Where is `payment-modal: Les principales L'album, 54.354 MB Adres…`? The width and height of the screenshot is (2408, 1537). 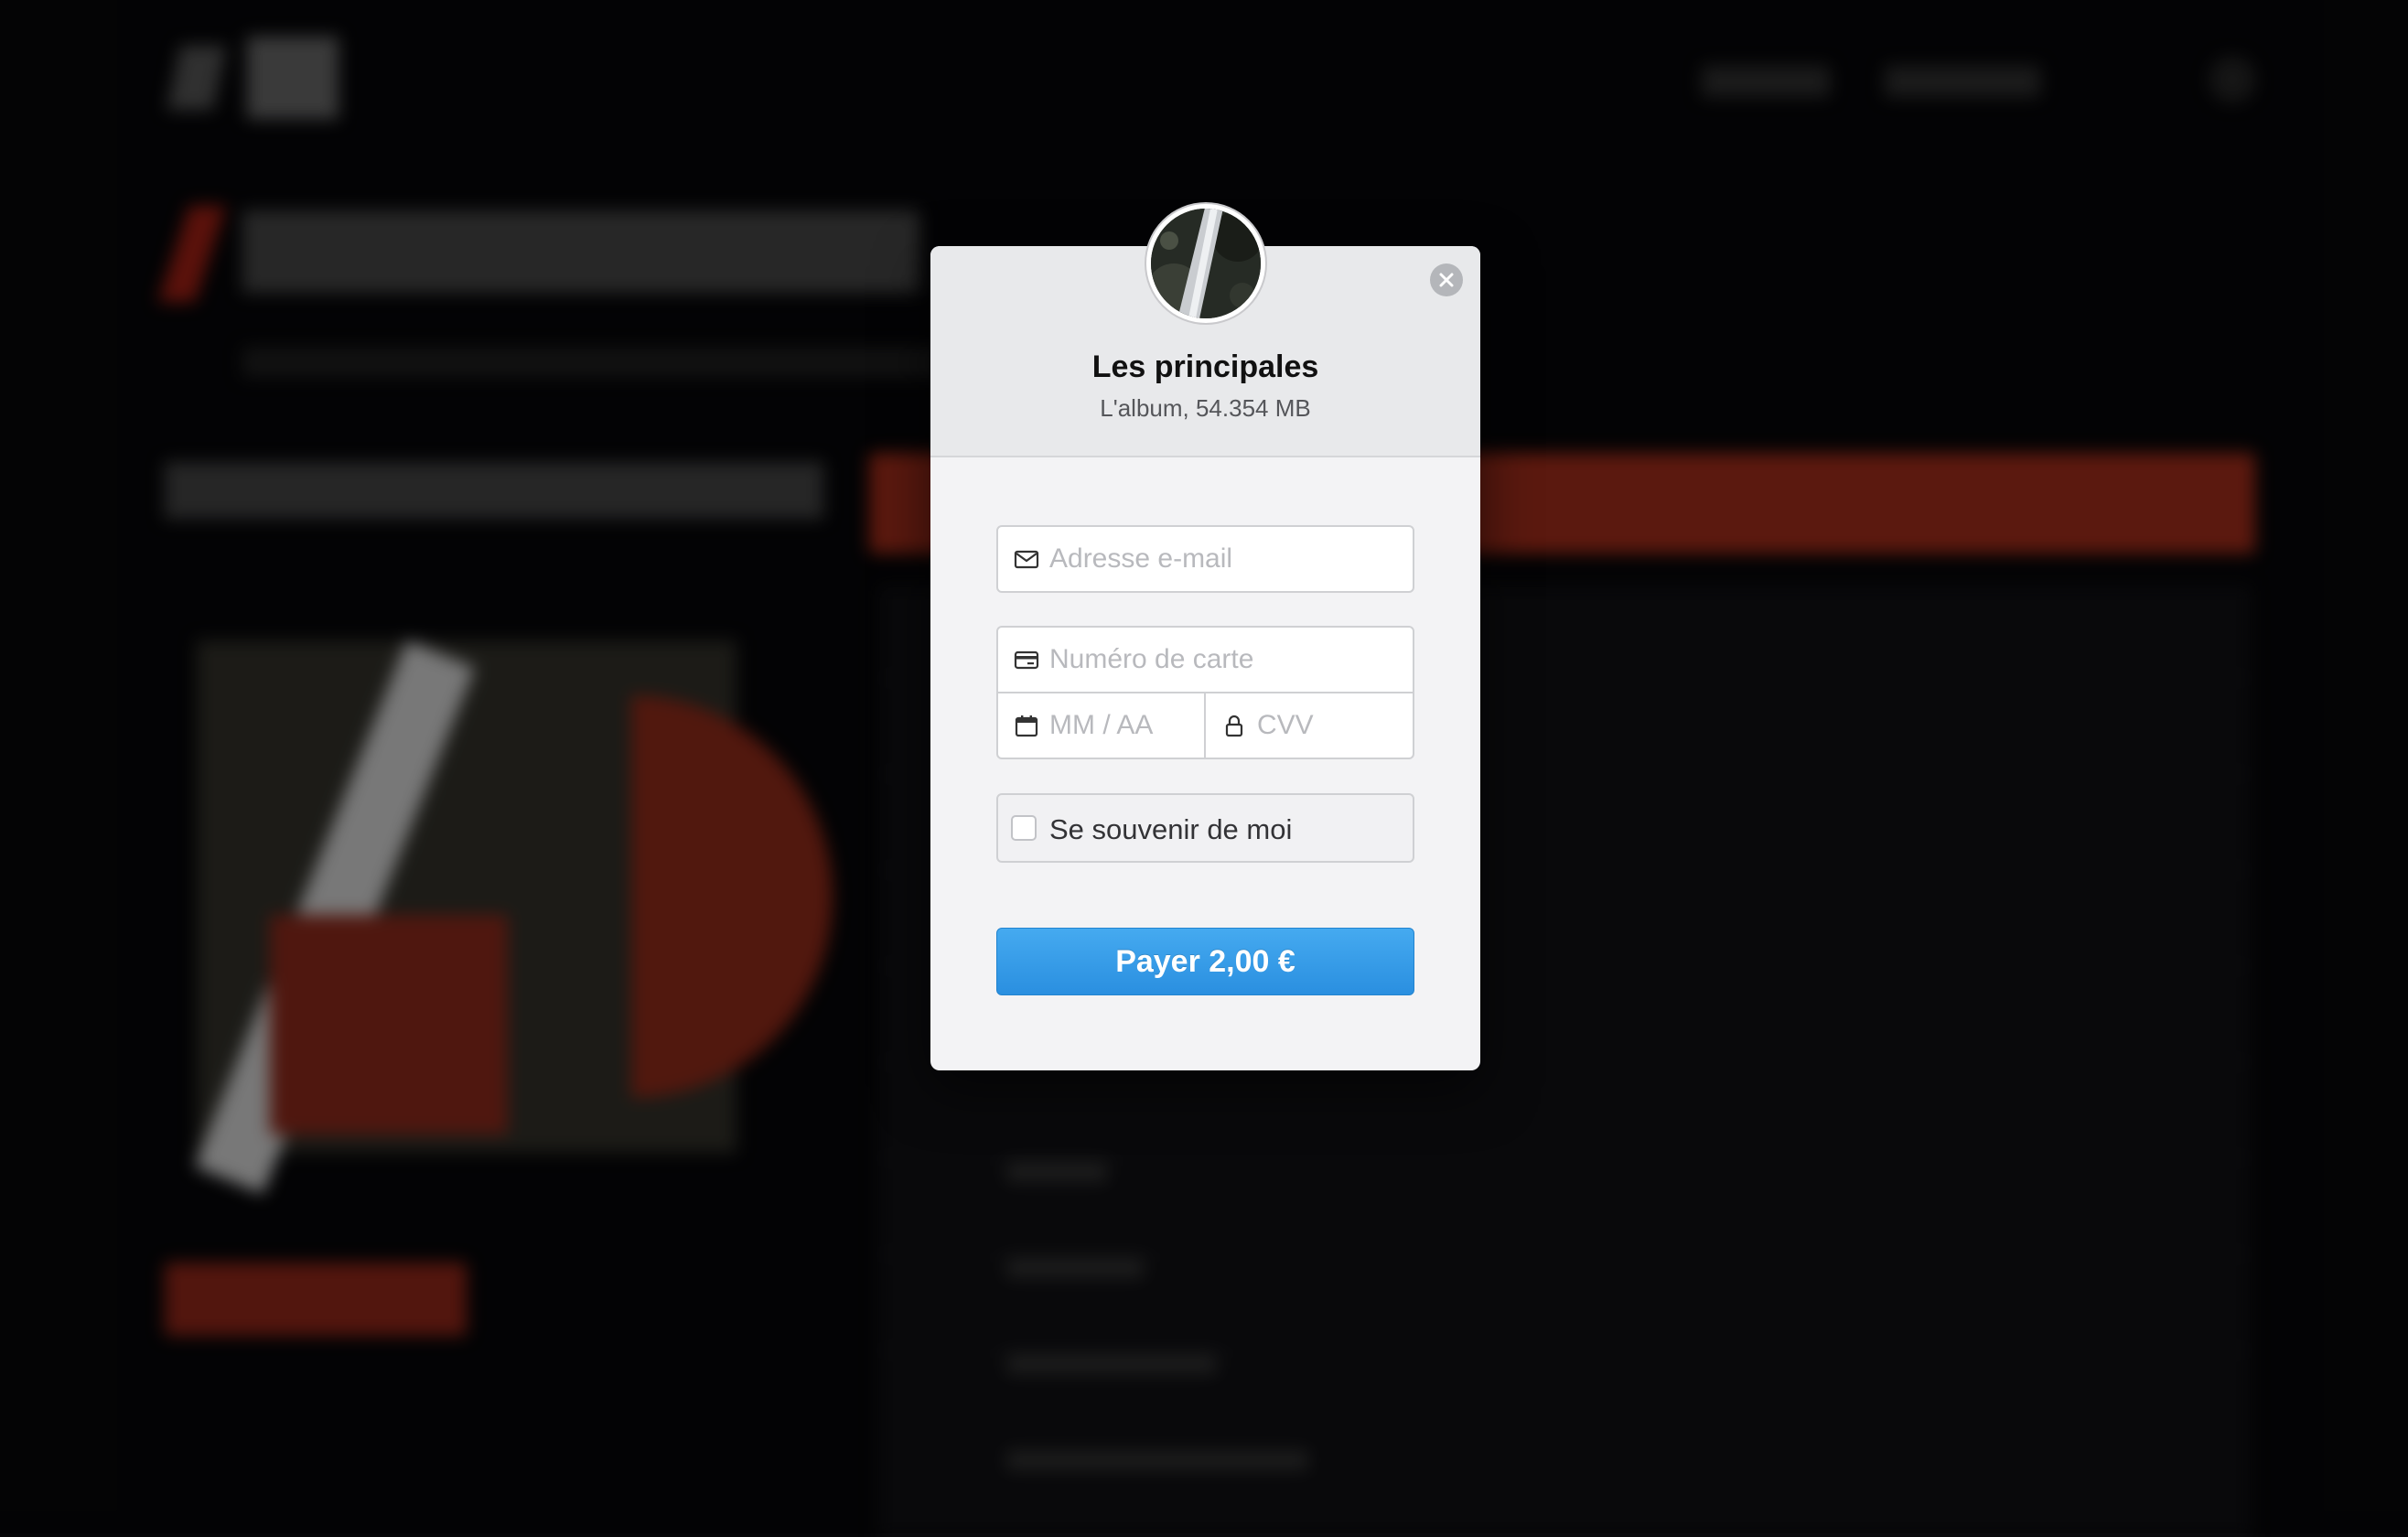 payment-modal: Les principales L'album, 54.354 MB Adres… is located at coordinates (1205, 637).